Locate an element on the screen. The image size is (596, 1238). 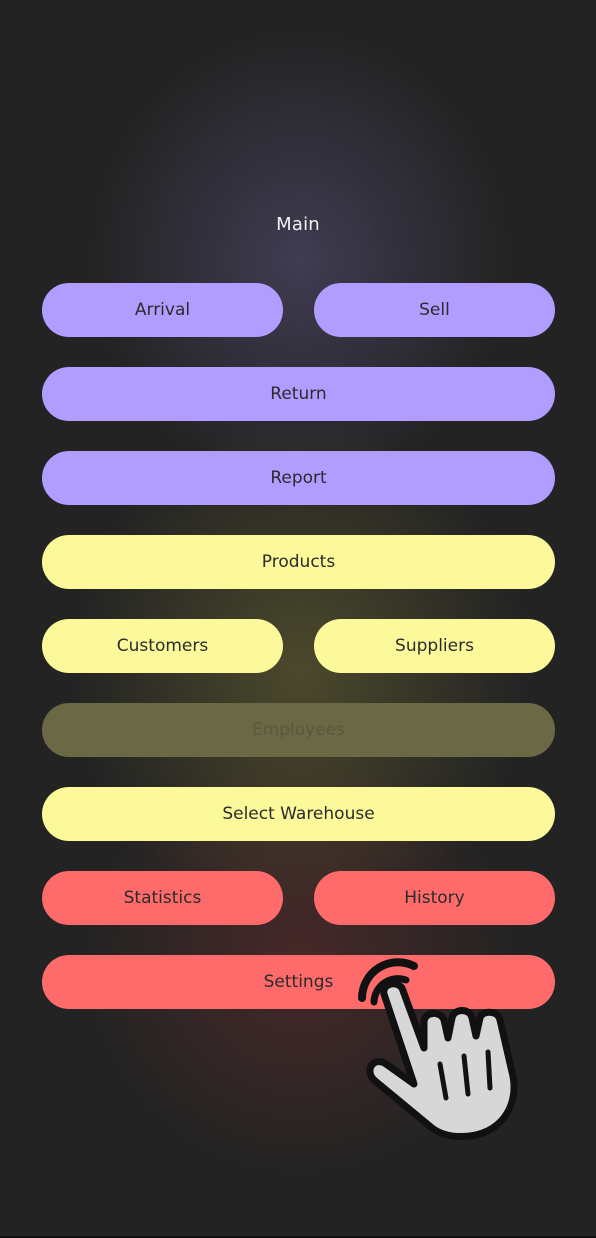
statistics-button: Statistics is located at coordinates (162, 898).